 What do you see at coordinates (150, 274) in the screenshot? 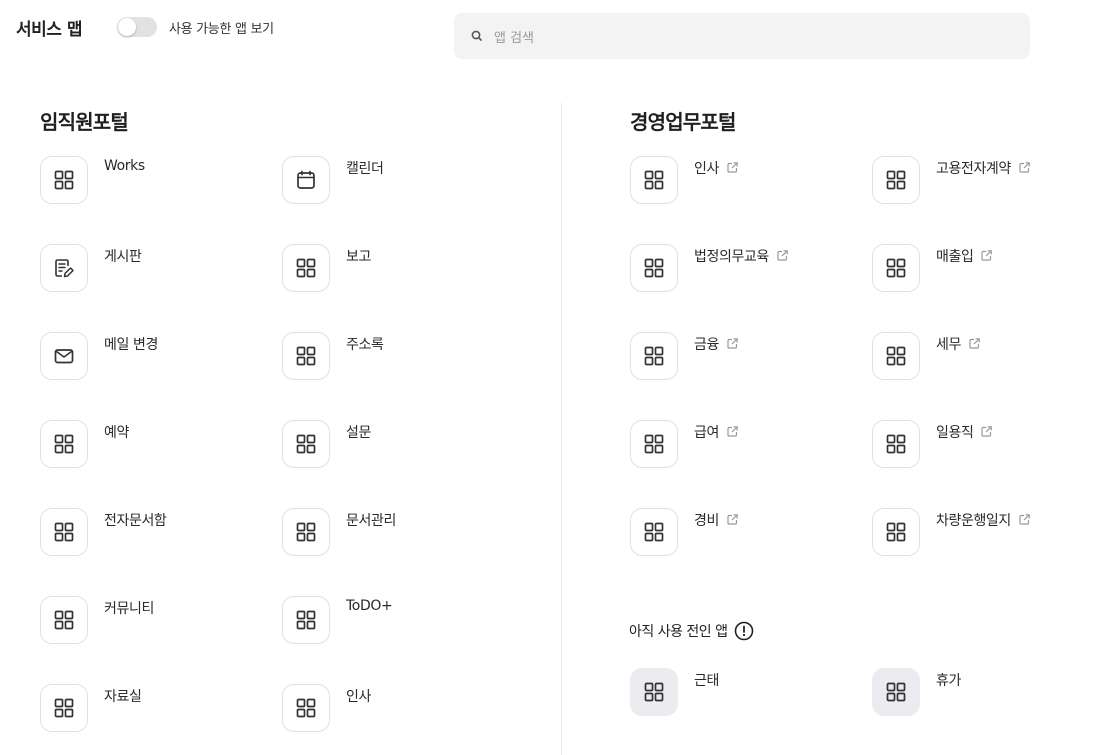
I see `app-item-게시판: 게시판` at bounding box center [150, 274].